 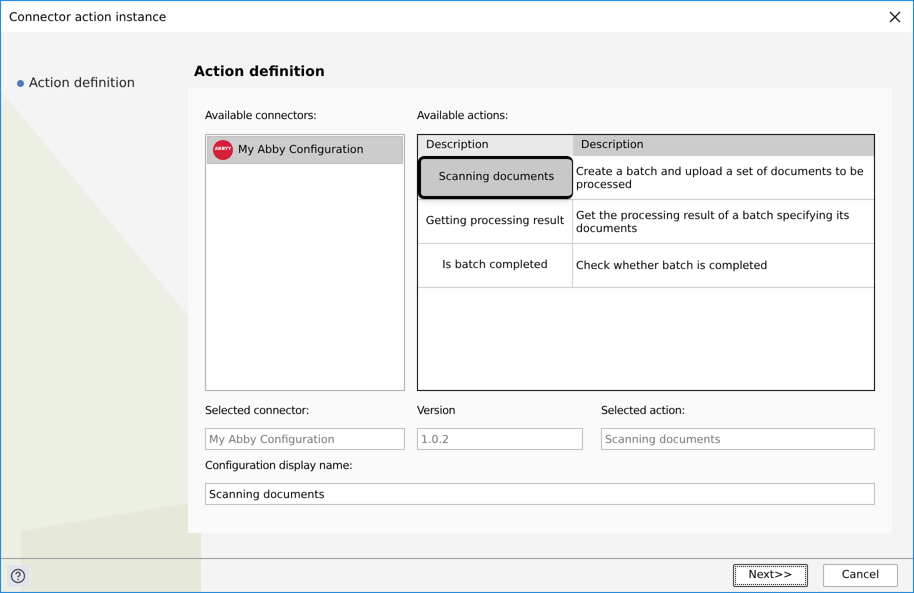 I want to click on field-label: Configuration display name:, so click(x=279, y=466).